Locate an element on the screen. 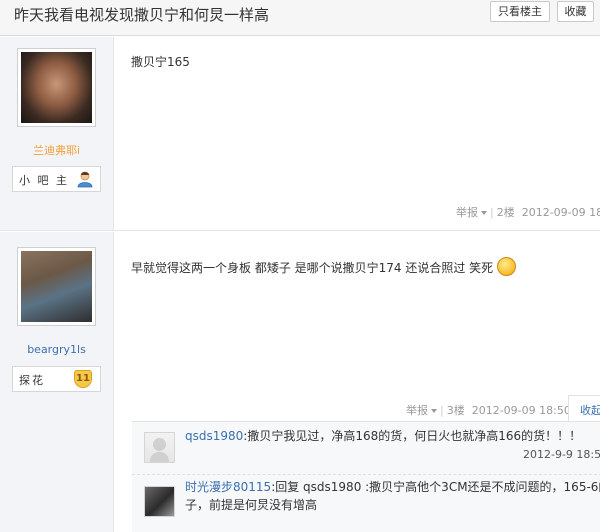 The height and width of the screenshot is (532, 600). default-avatar-body is located at coordinates (159, 457).